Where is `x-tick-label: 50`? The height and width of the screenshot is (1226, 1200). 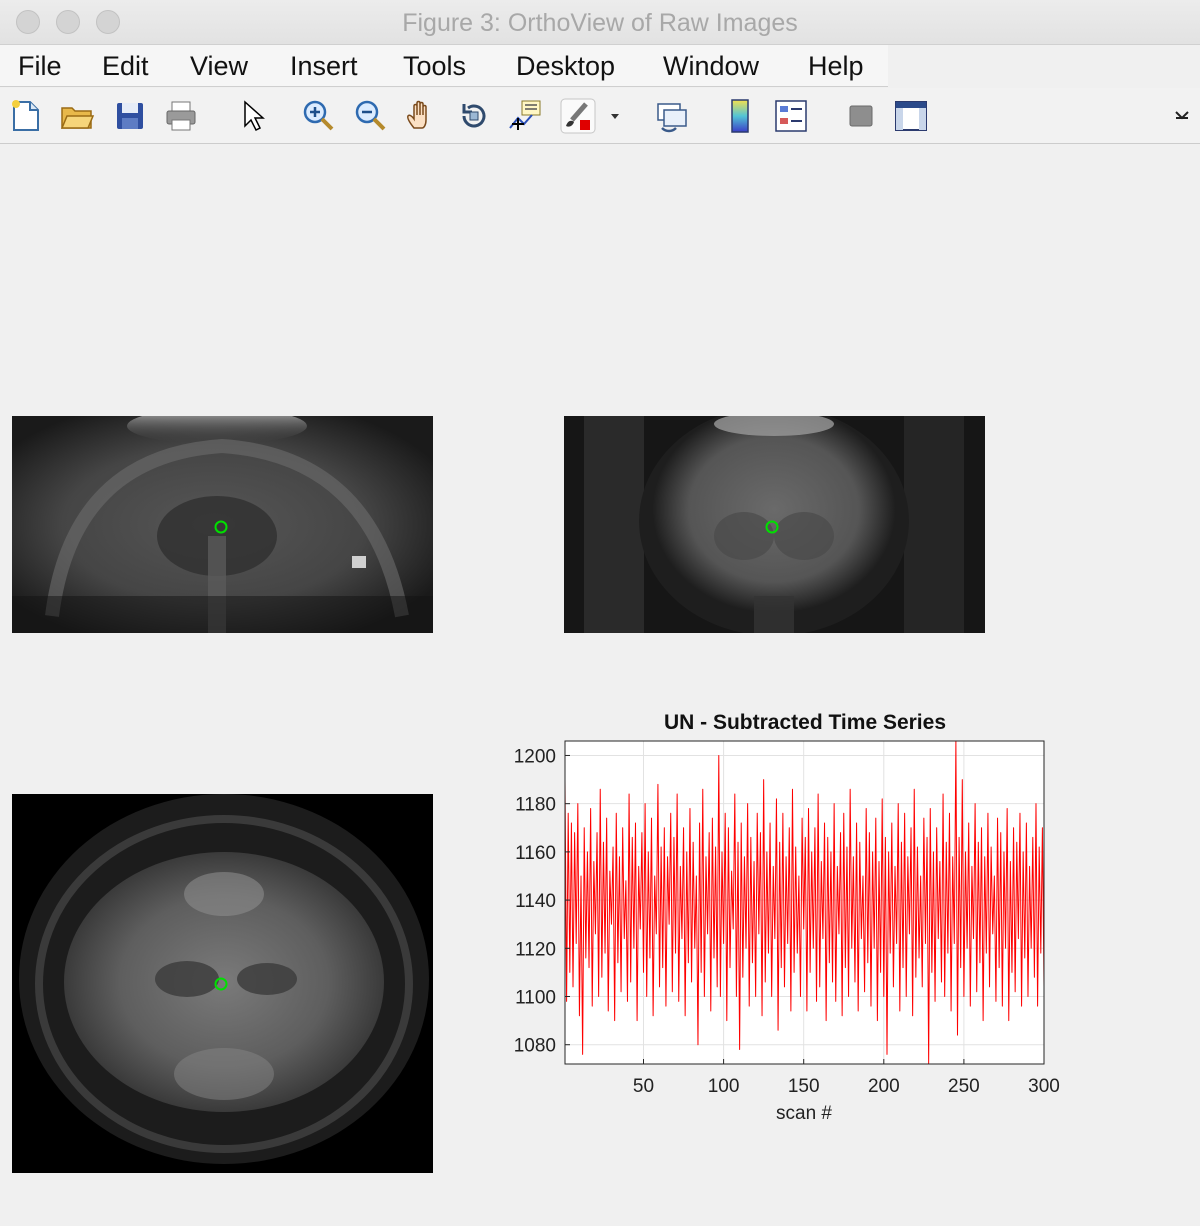
x-tick-label: 50 is located at coordinates (643, 1086).